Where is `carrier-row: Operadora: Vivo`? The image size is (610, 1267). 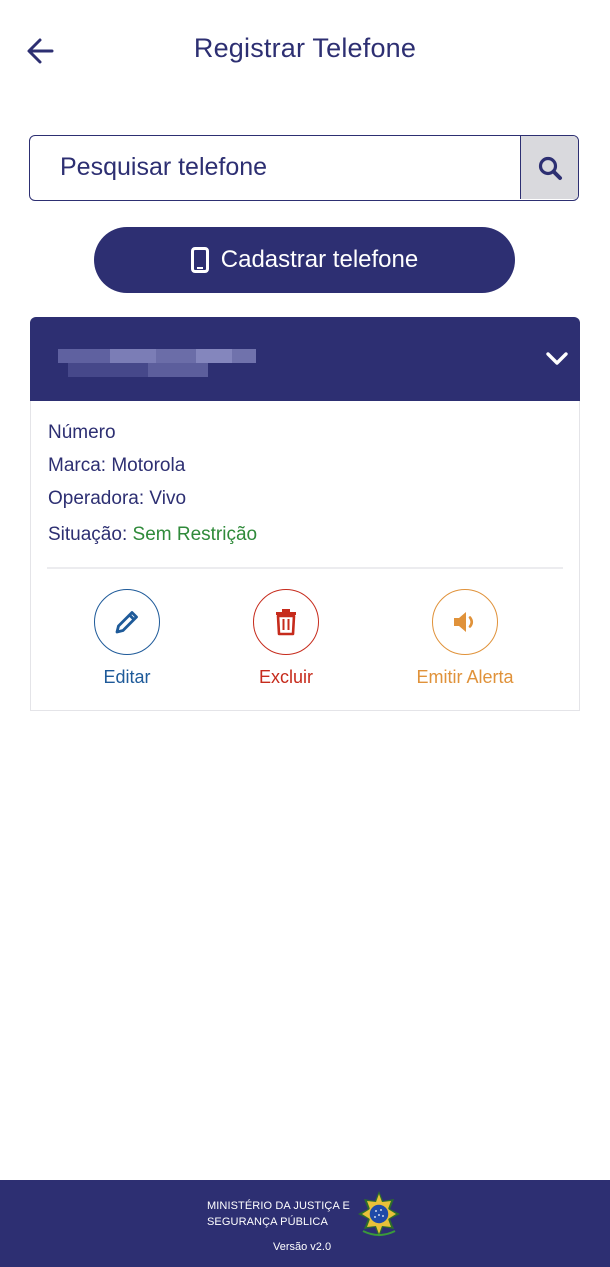
carrier-row: Operadora: Vivo is located at coordinates (117, 499).